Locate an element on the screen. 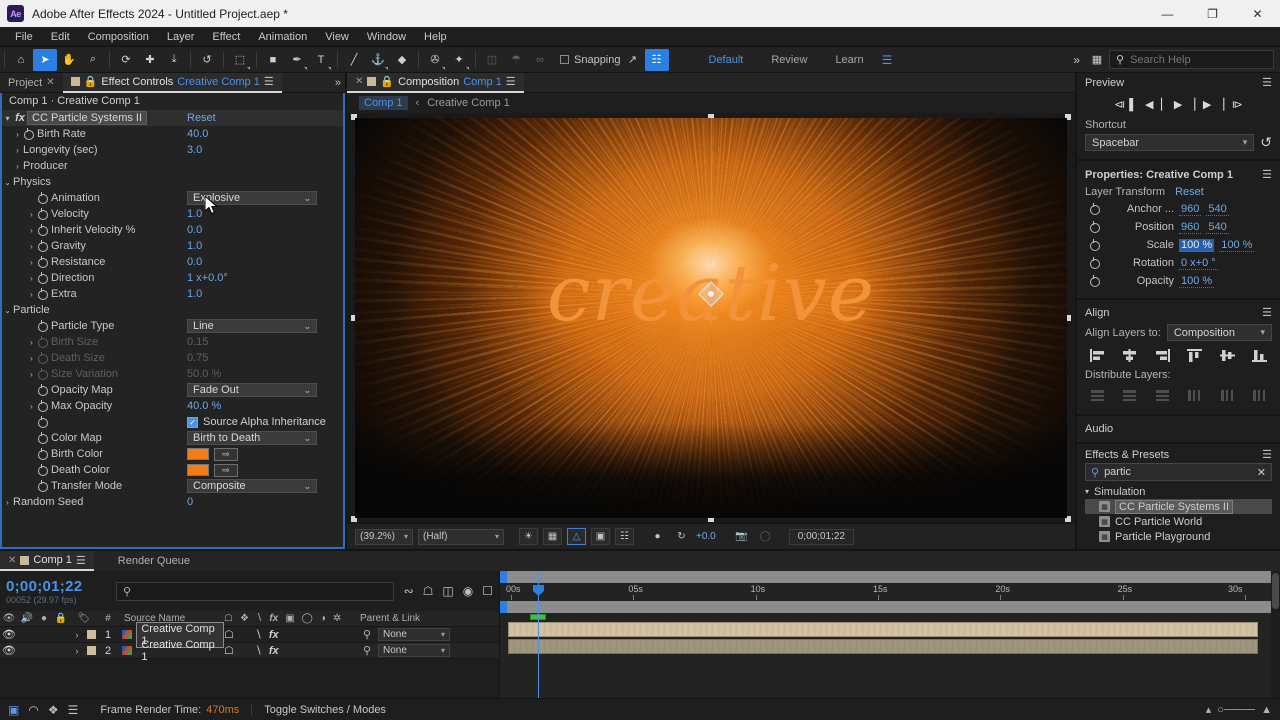  effect-name: CC Particle Systems II is located at coordinates (87, 118).